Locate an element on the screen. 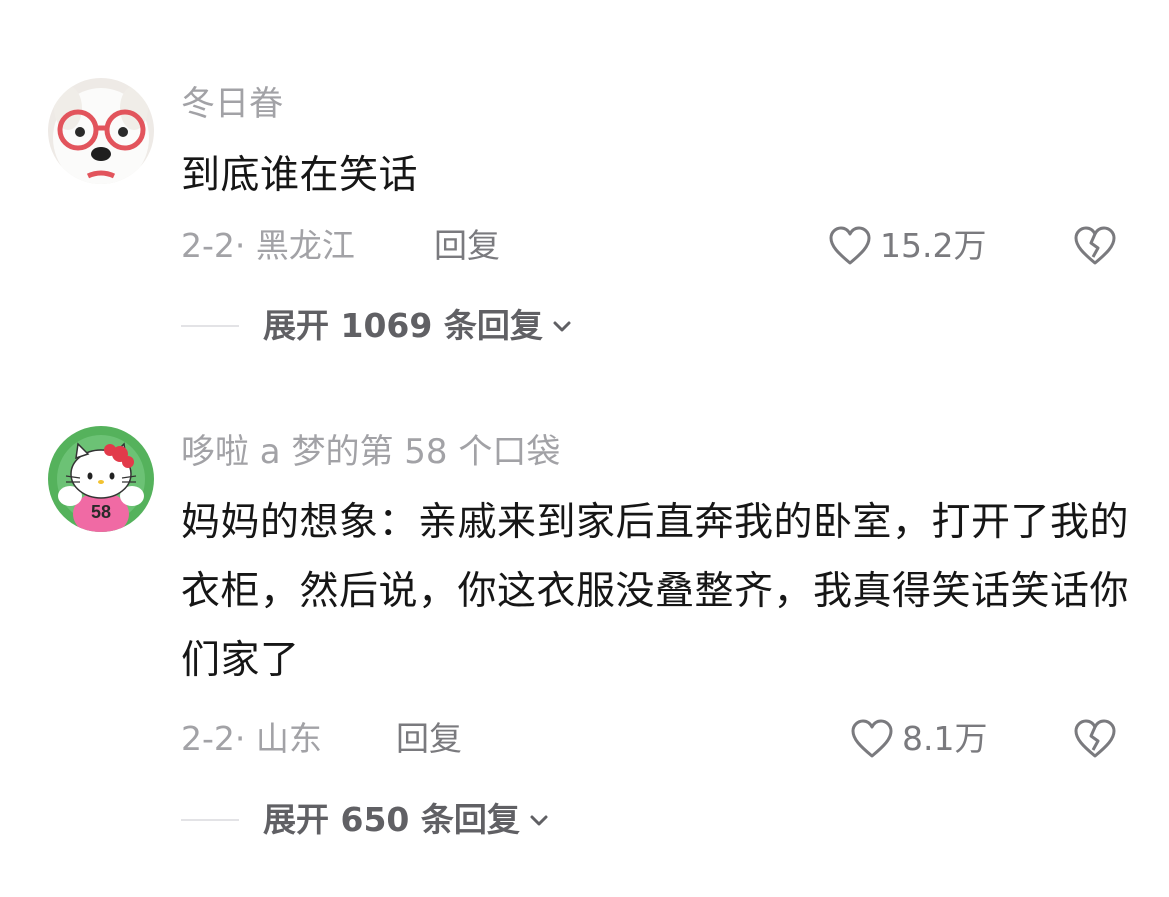 This screenshot has width=1169, height=897. username: 冬日眷 is located at coordinates (232, 104).